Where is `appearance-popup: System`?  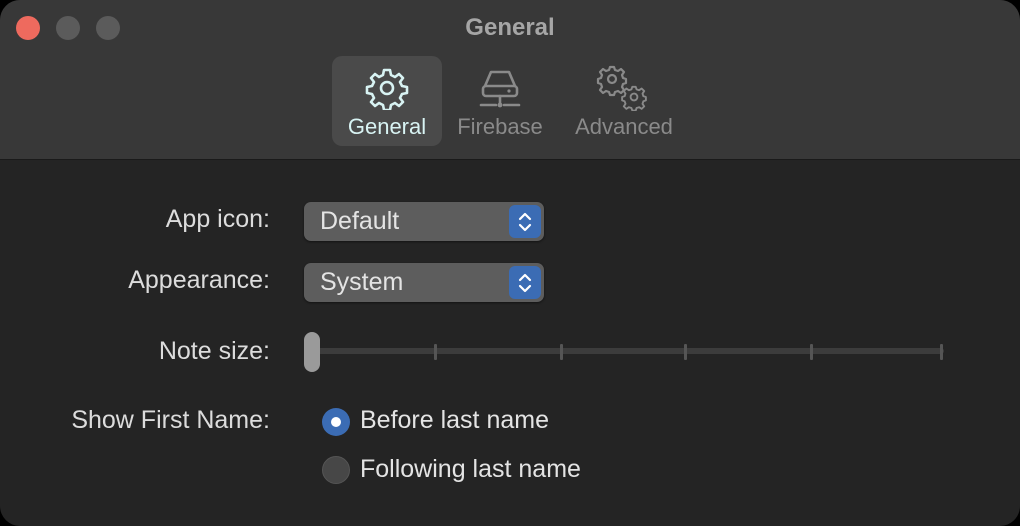
appearance-popup: System is located at coordinates (424, 282).